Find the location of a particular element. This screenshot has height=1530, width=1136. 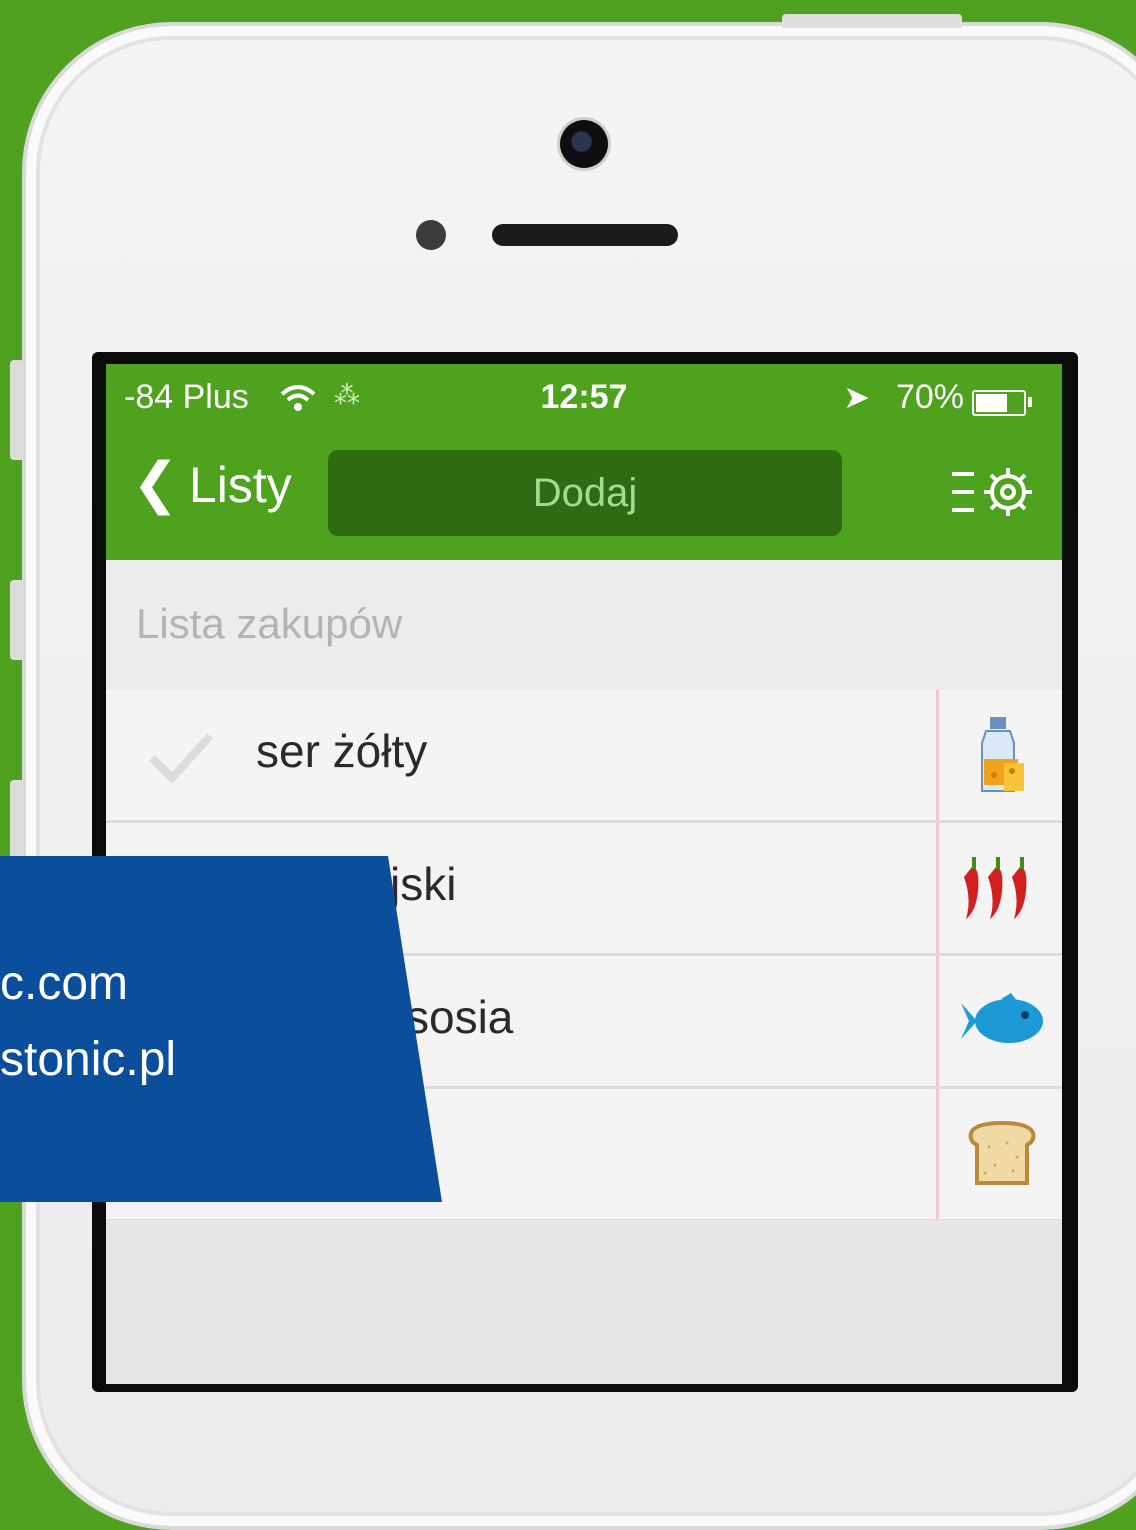

front-camera is located at coordinates (584, 144).